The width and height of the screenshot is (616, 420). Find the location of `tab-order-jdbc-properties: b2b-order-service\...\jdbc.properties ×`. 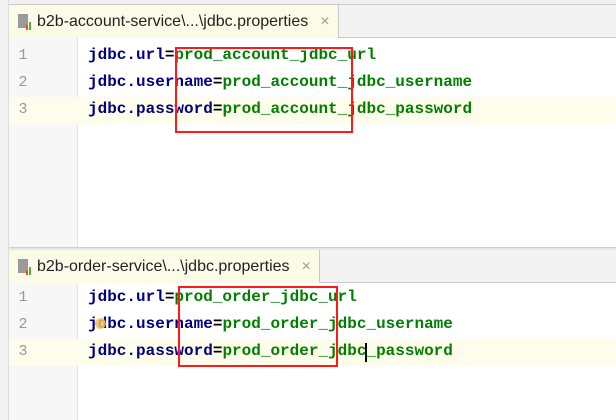

tab-order-jdbc-properties: b2b-order-service\...\jdbc.properties × is located at coordinates (164, 266).